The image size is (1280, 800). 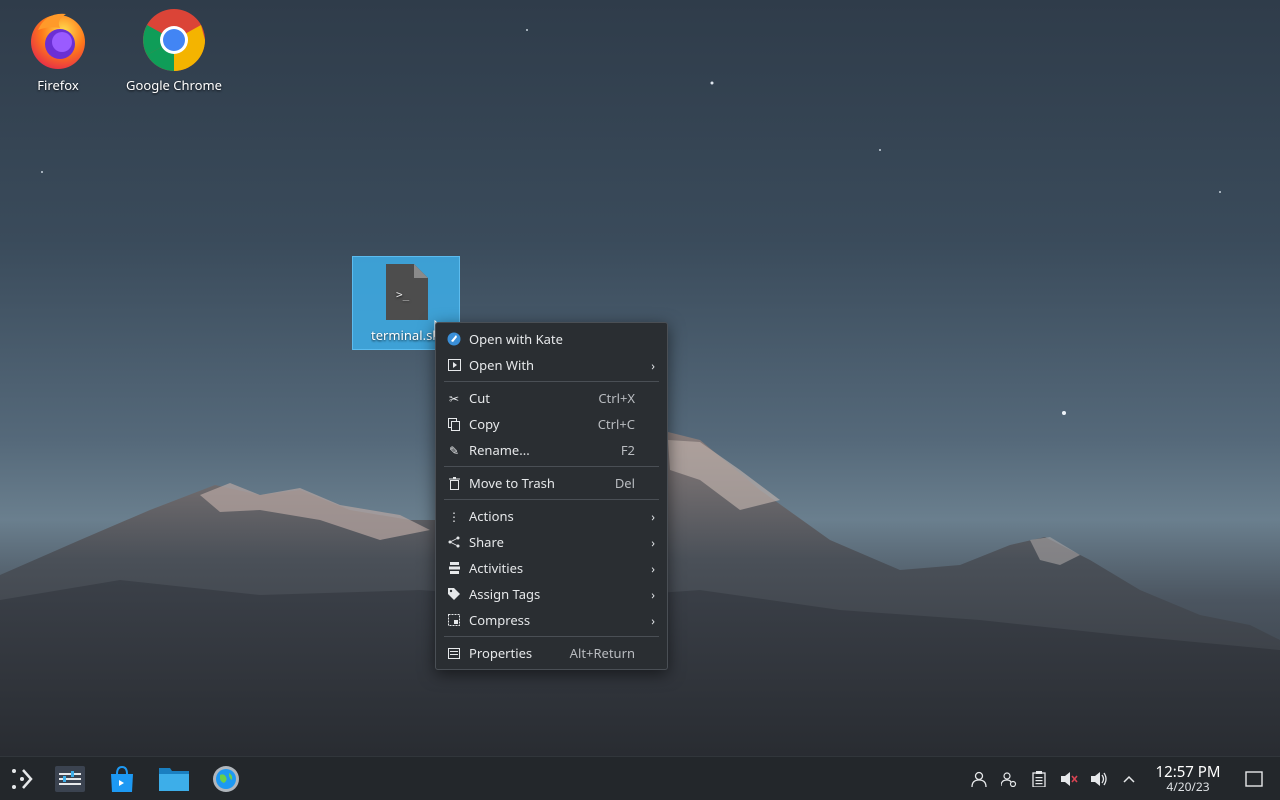 I want to click on activities-icon, so click(x=454, y=568).